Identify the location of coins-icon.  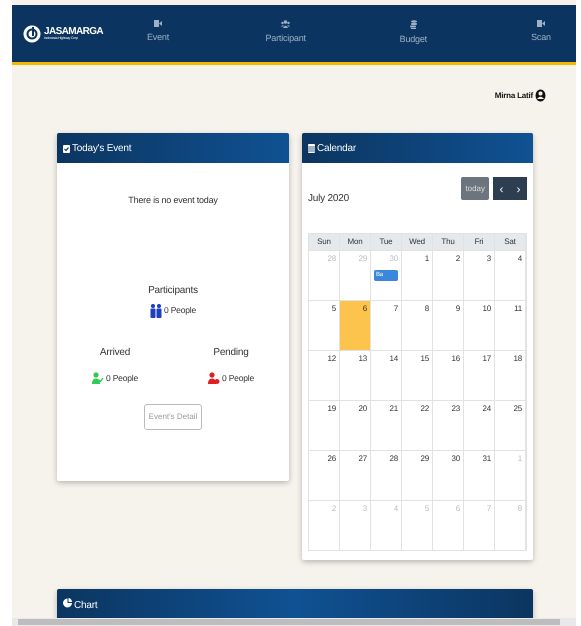
(413, 25).